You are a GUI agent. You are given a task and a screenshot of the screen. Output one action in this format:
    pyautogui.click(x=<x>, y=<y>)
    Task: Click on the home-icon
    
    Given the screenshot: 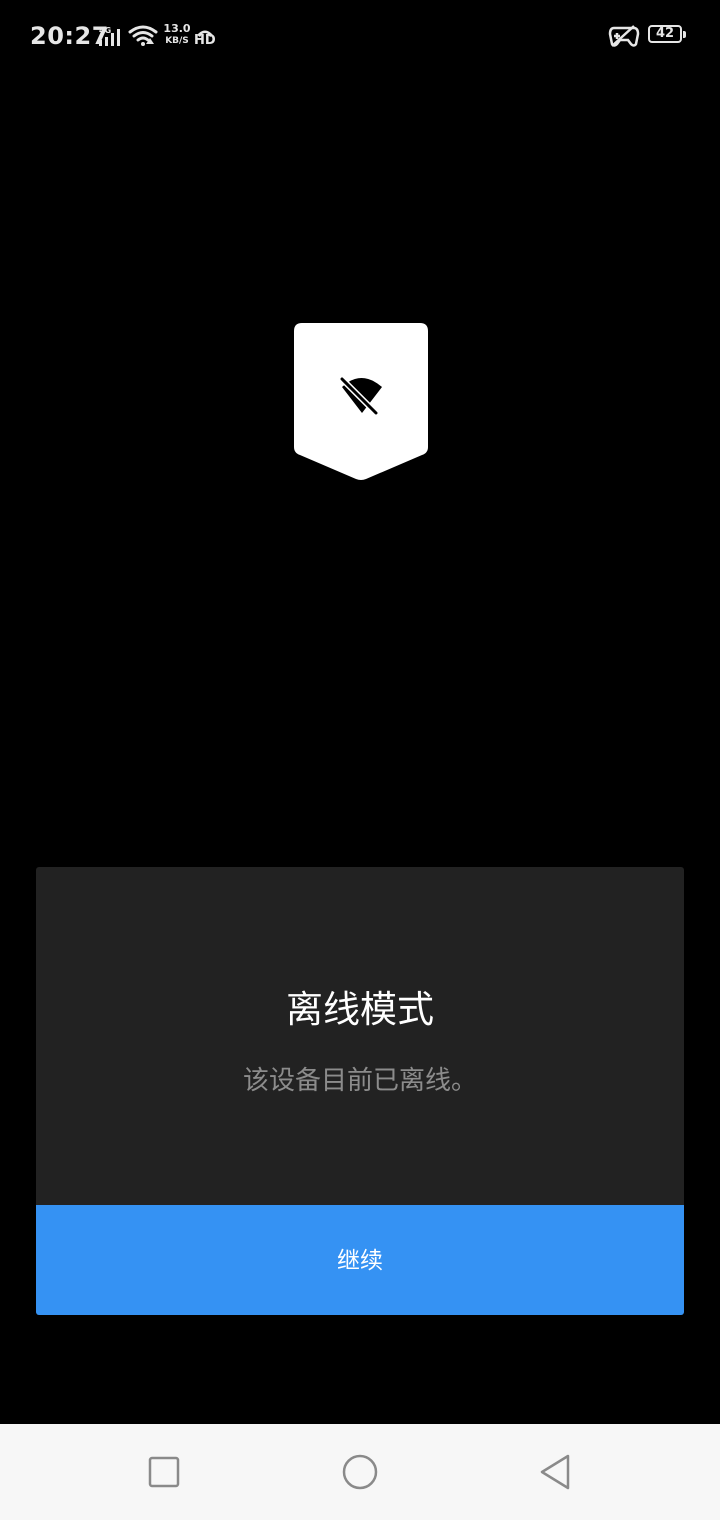 What is the action you would take?
    pyautogui.click(x=360, y=1472)
    